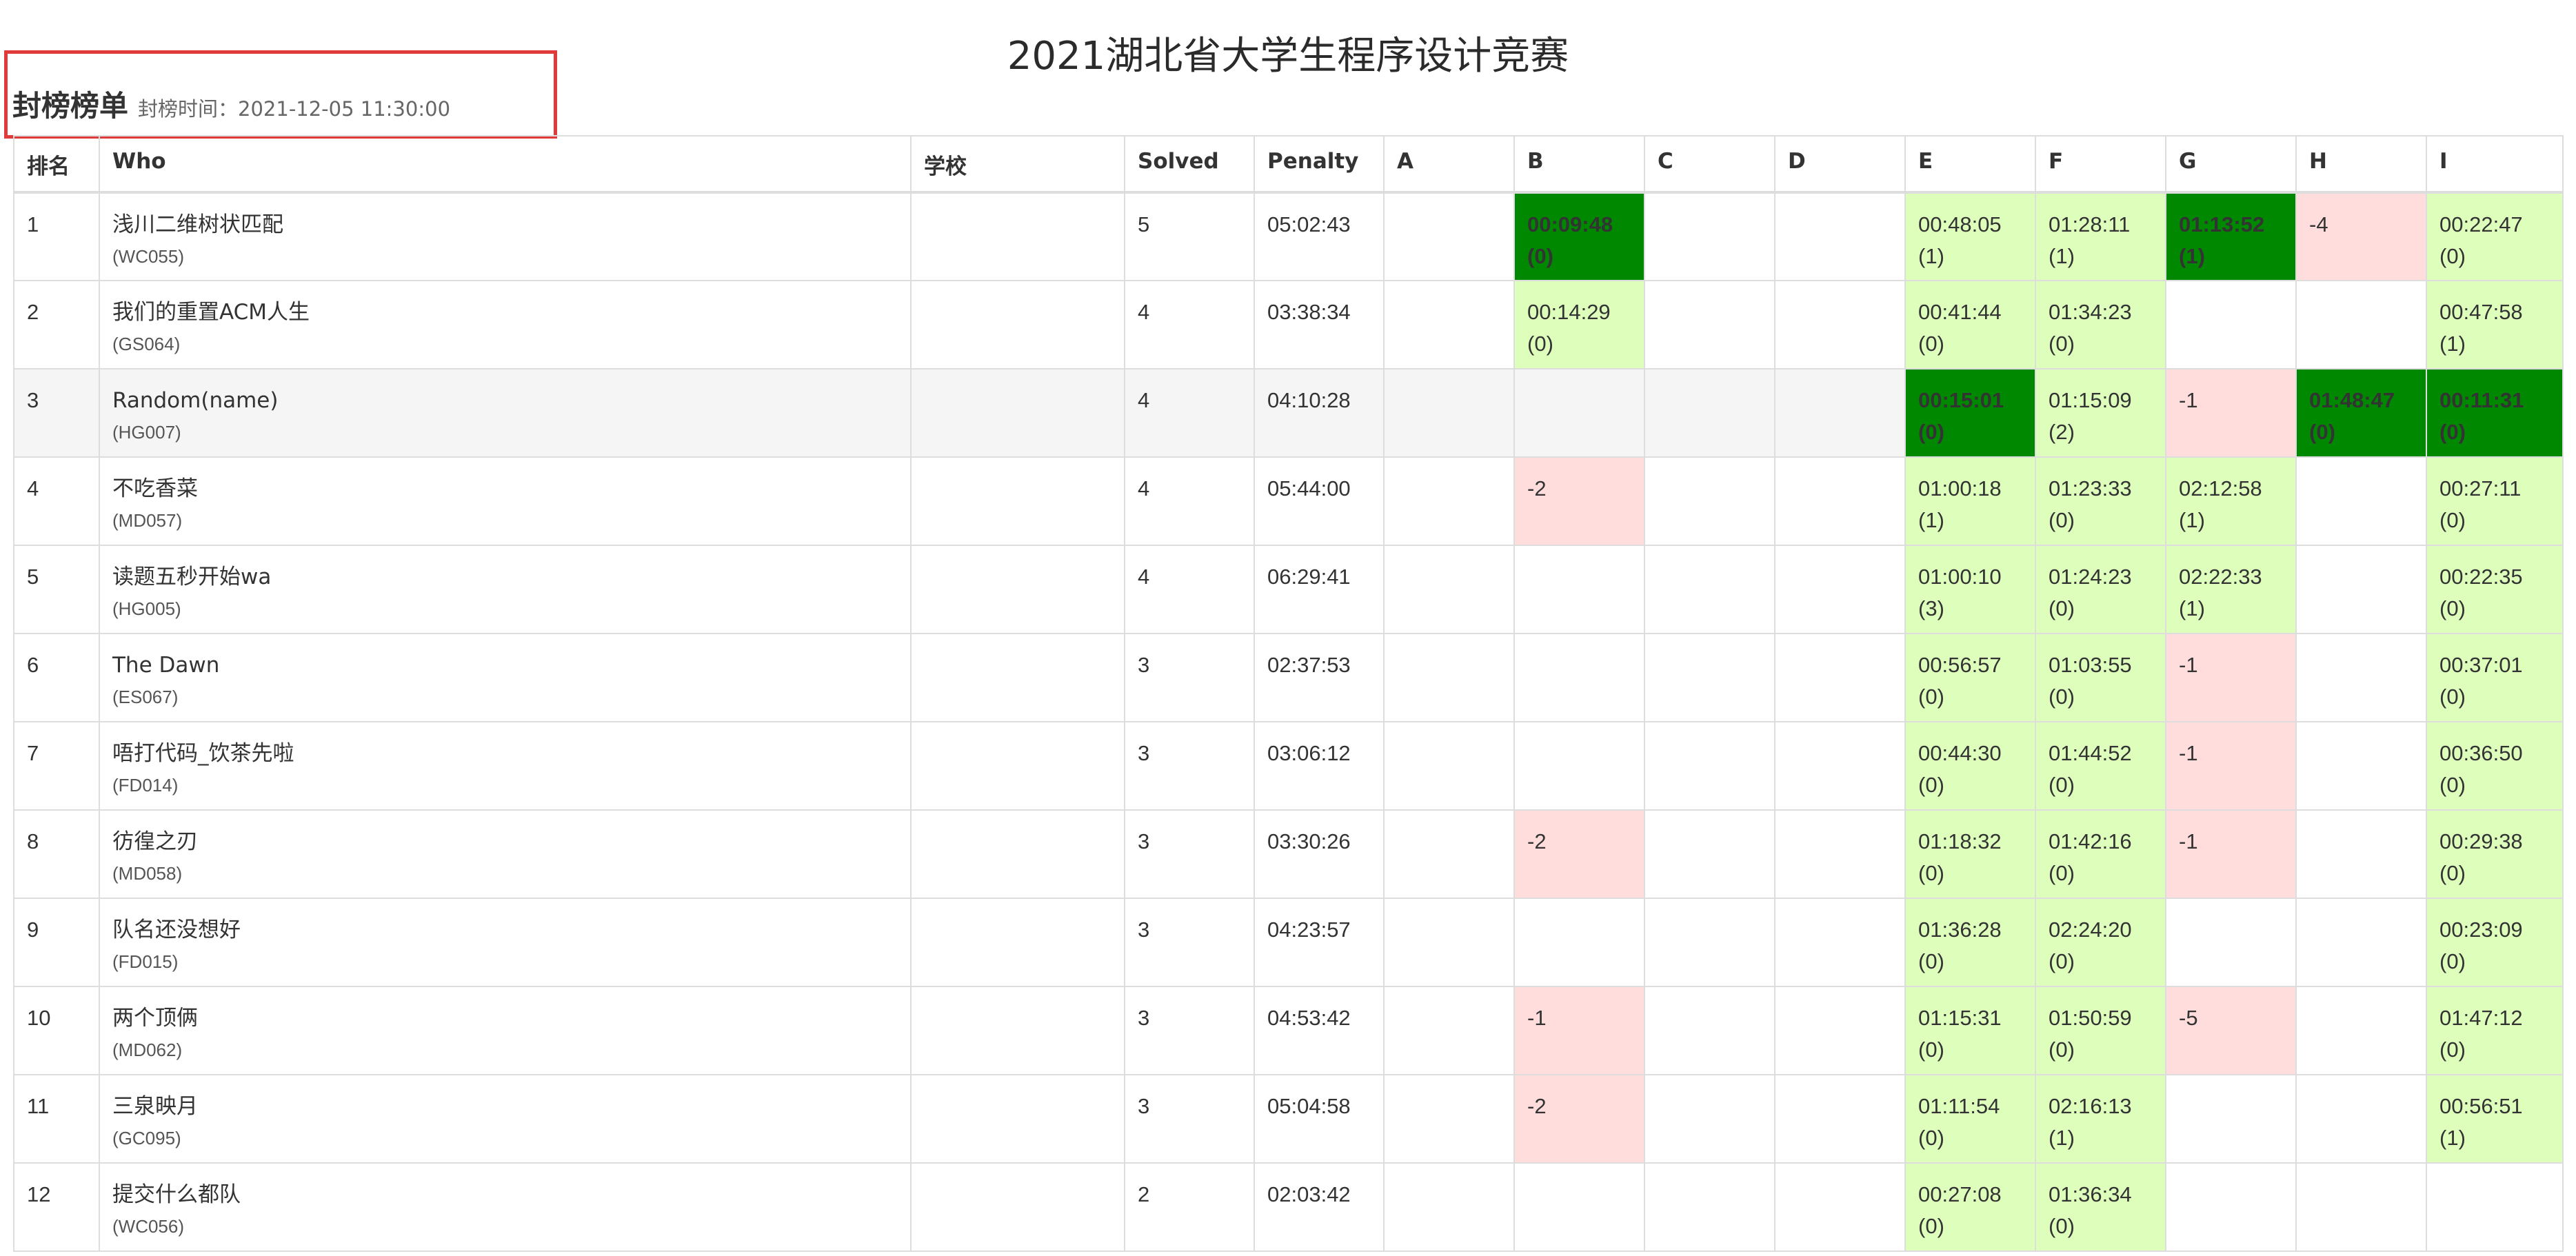  Describe the element at coordinates (2231, 237) in the screenshot. I see `problem-cell-g: 01:13:52 (1)` at that location.